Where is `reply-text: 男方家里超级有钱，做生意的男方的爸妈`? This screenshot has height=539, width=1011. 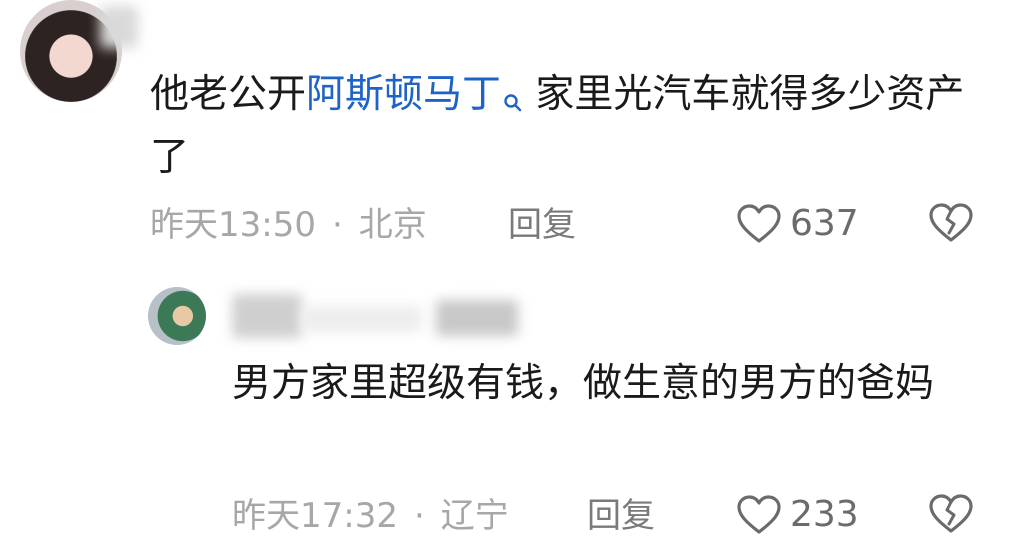 reply-text: 男方家里超级有钱，做生意的男方的爸妈 is located at coordinates (583, 383).